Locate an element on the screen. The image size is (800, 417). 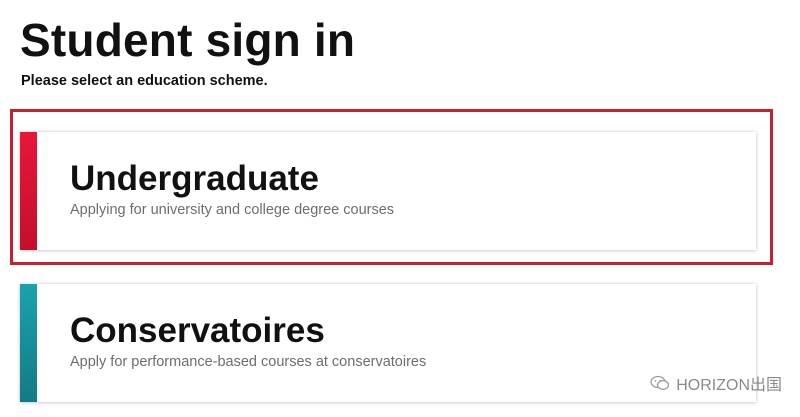
watermark-text: HORIZON出国 is located at coordinates (729, 385).